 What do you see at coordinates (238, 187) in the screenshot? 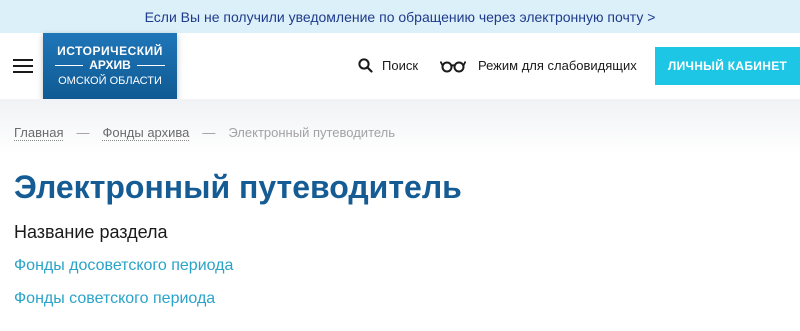
I see `page-title: Электронный путеводитель` at bounding box center [238, 187].